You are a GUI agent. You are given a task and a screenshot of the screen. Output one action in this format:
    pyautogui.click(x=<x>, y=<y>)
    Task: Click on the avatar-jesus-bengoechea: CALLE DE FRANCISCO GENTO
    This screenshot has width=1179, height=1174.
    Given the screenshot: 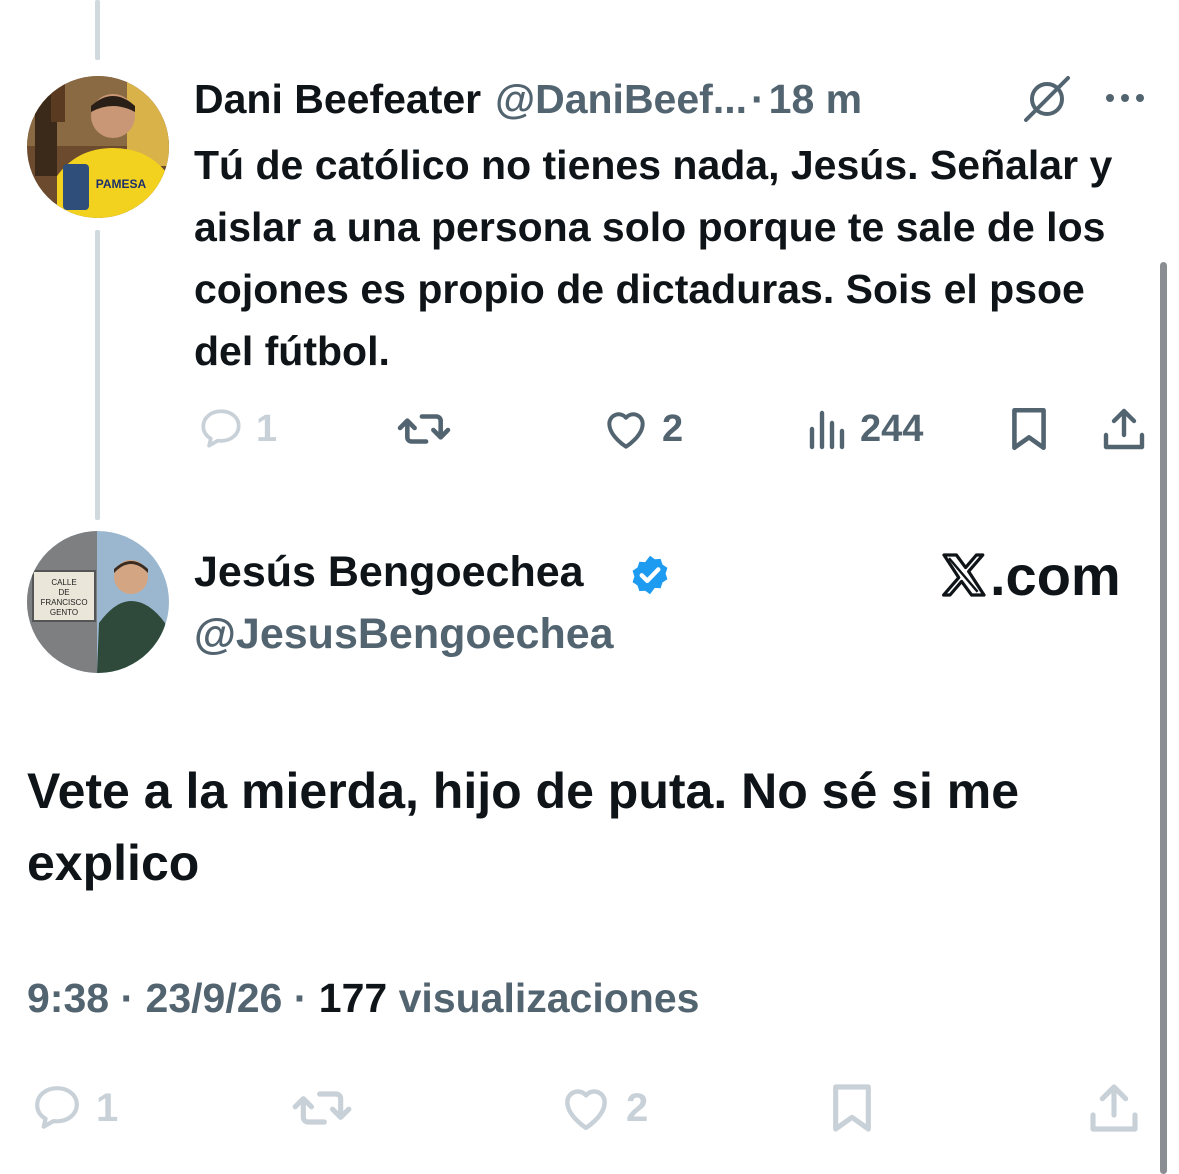 What is the action you would take?
    pyautogui.click(x=98, y=602)
    